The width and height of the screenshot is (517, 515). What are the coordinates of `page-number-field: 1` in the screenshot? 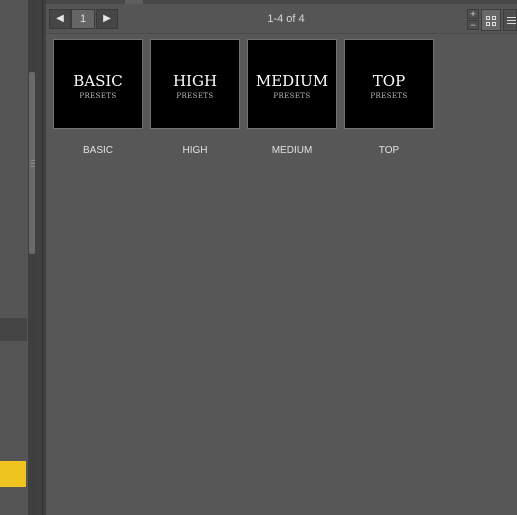 It's located at (83, 19).